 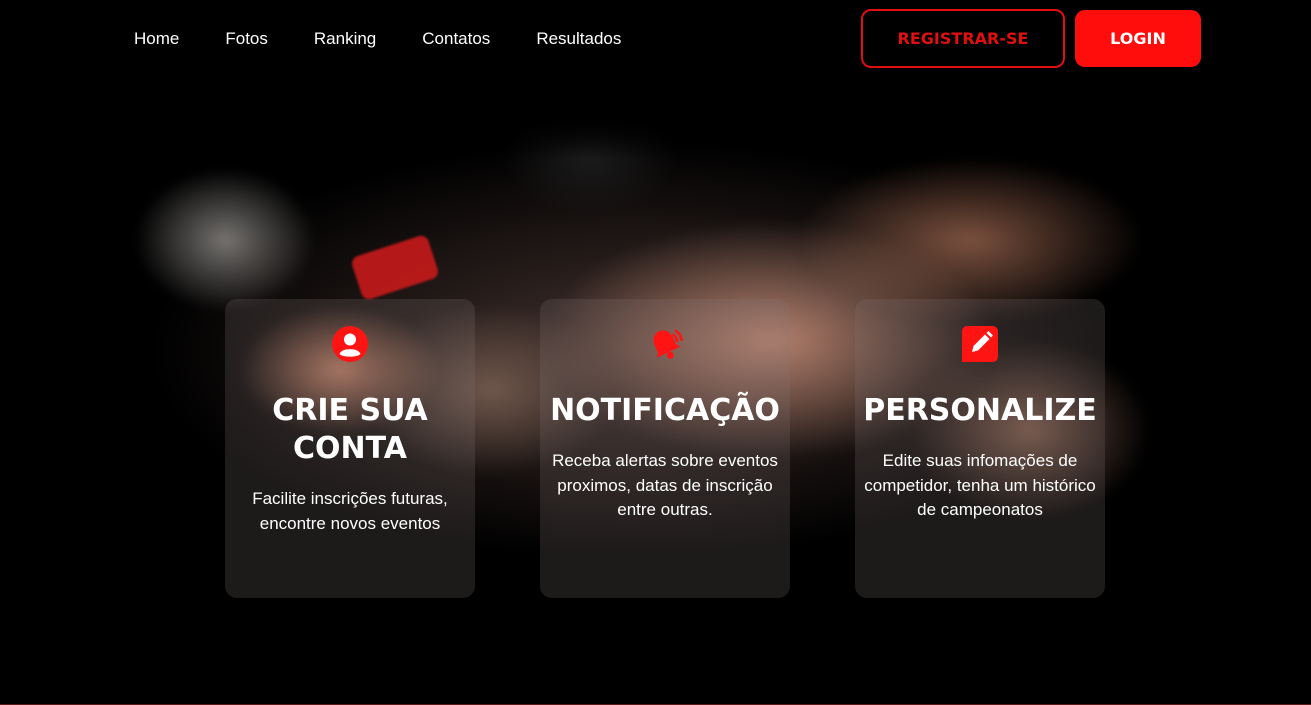 What do you see at coordinates (668, 344) in the screenshot?
I see `bell-ringing-icon` at bounding box center [668, 344].